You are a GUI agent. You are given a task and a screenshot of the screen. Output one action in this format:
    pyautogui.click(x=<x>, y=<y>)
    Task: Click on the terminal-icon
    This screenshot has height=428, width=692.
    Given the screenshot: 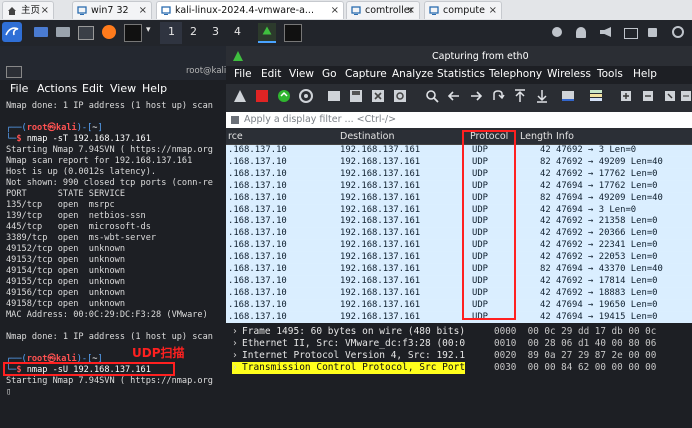 What is the action you would take?
    pyautogui.click(x=86, y=33)
    